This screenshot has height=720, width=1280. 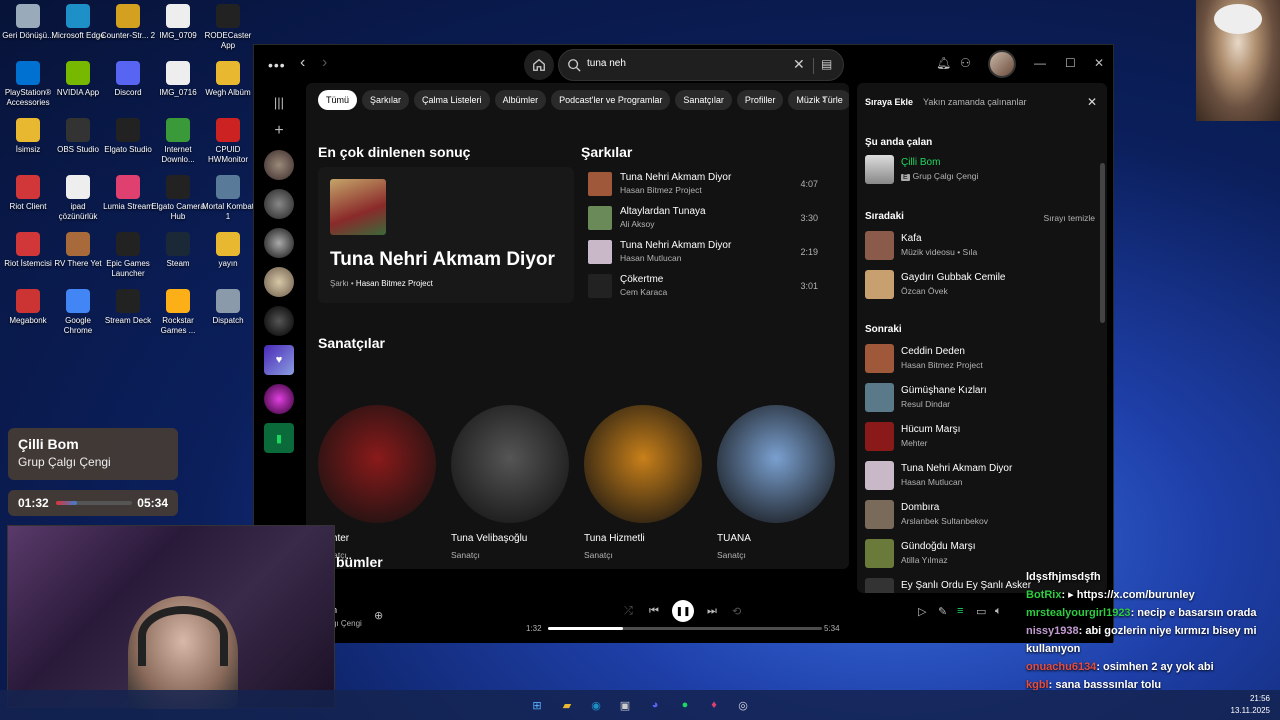 What do you see at coordinates (889, 102) in the screenshot?
I see `tab-queue: Sıraya Ekle` at bounding box center [889, 102].